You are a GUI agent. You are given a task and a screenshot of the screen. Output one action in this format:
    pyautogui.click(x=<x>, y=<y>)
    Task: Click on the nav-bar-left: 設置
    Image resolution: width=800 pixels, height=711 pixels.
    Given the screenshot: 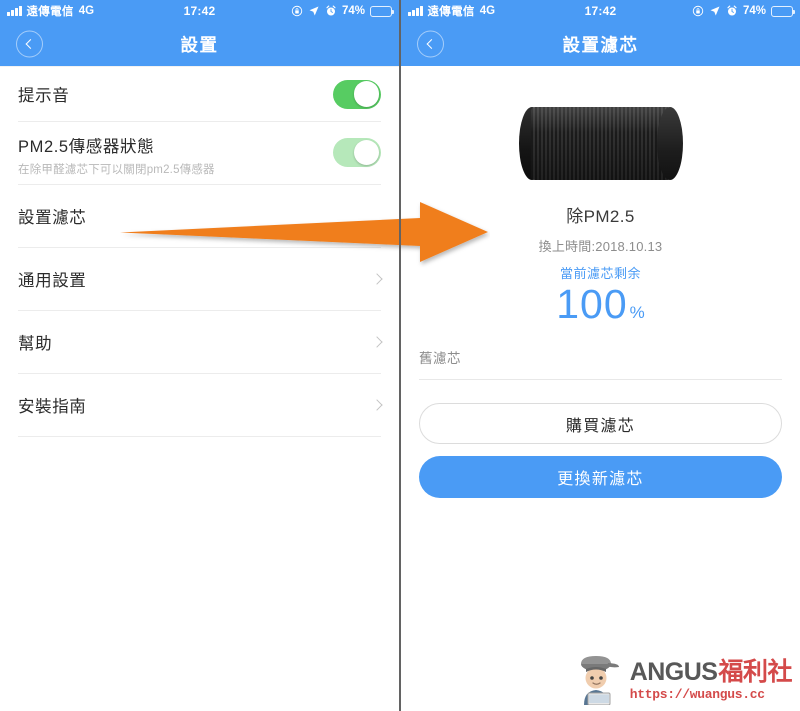 What is the action you would take?
    pyautogui.click(x=199, y=44)
    